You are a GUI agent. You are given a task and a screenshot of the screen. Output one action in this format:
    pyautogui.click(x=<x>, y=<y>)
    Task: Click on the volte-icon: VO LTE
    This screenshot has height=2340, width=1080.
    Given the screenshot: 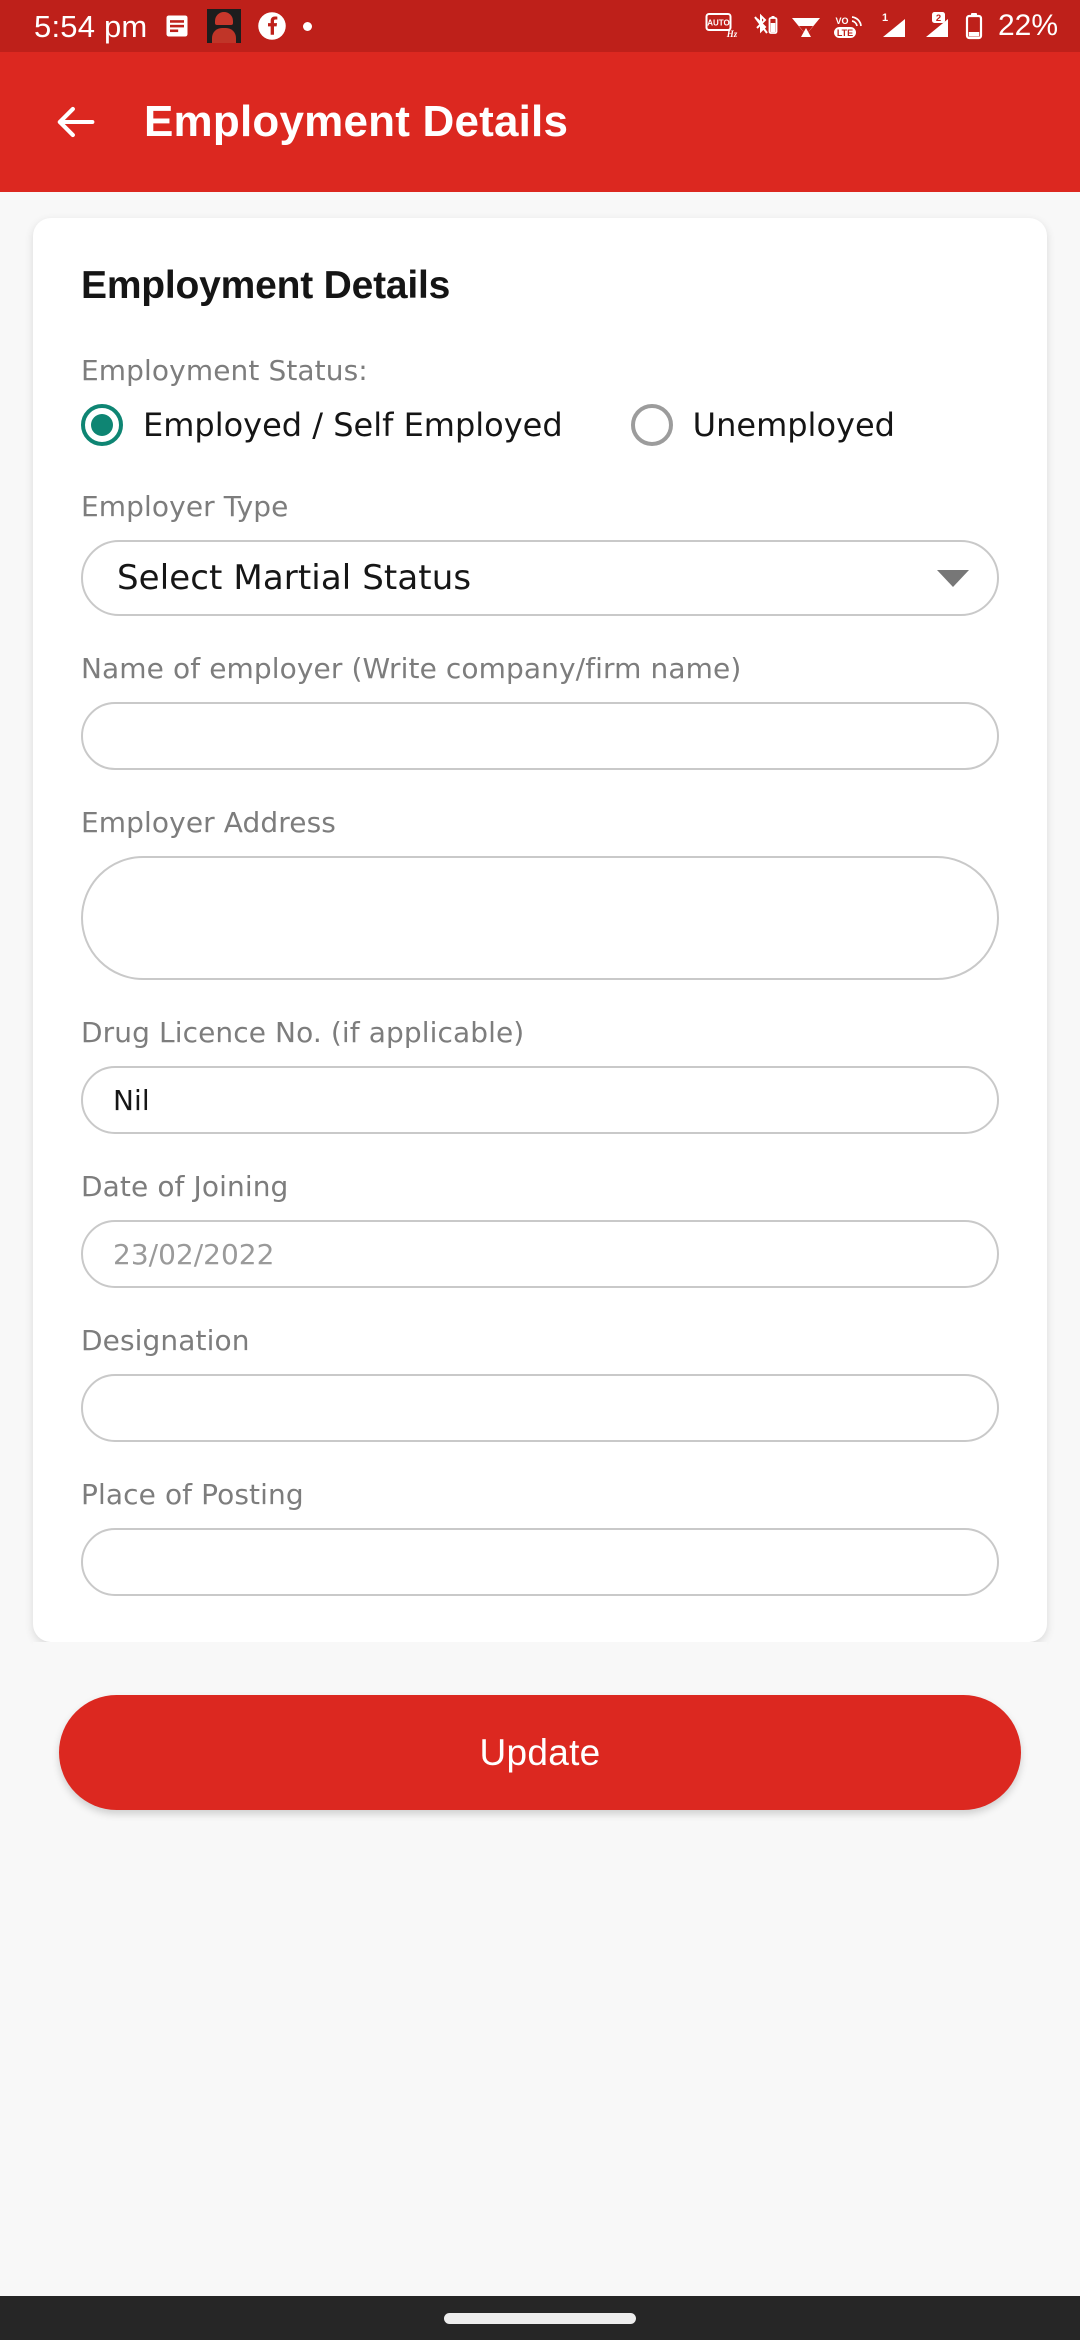 What is the action you would take?
    pyautogui.click(x=847, y=27)
    